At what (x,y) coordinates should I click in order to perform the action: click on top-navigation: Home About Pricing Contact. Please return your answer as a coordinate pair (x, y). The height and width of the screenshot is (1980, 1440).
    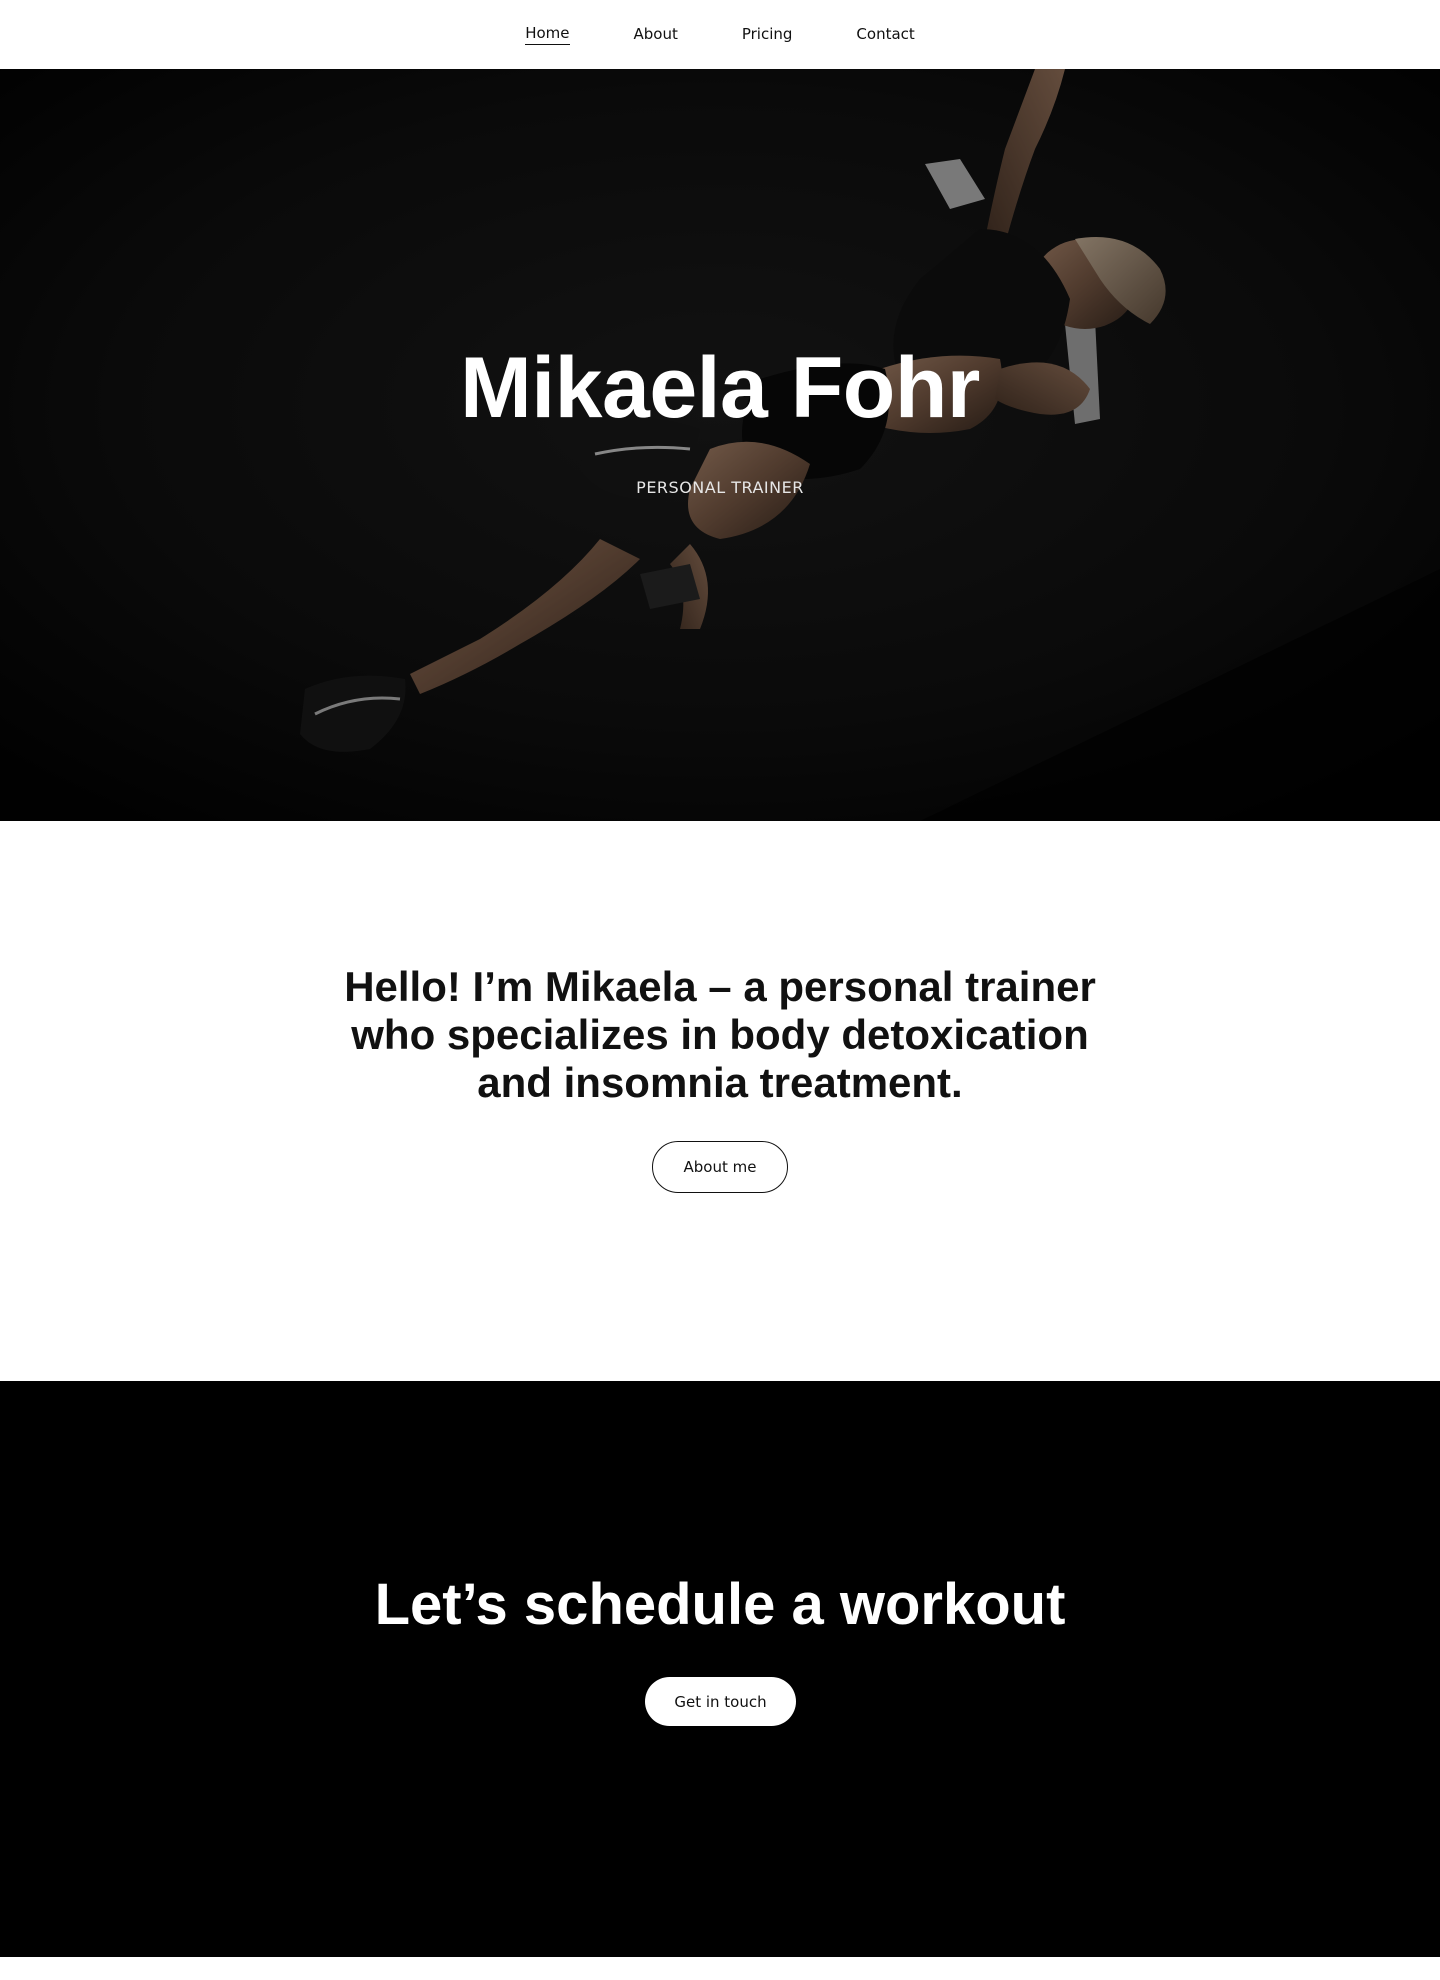
    Looking at the image, I should click on (720, 34).